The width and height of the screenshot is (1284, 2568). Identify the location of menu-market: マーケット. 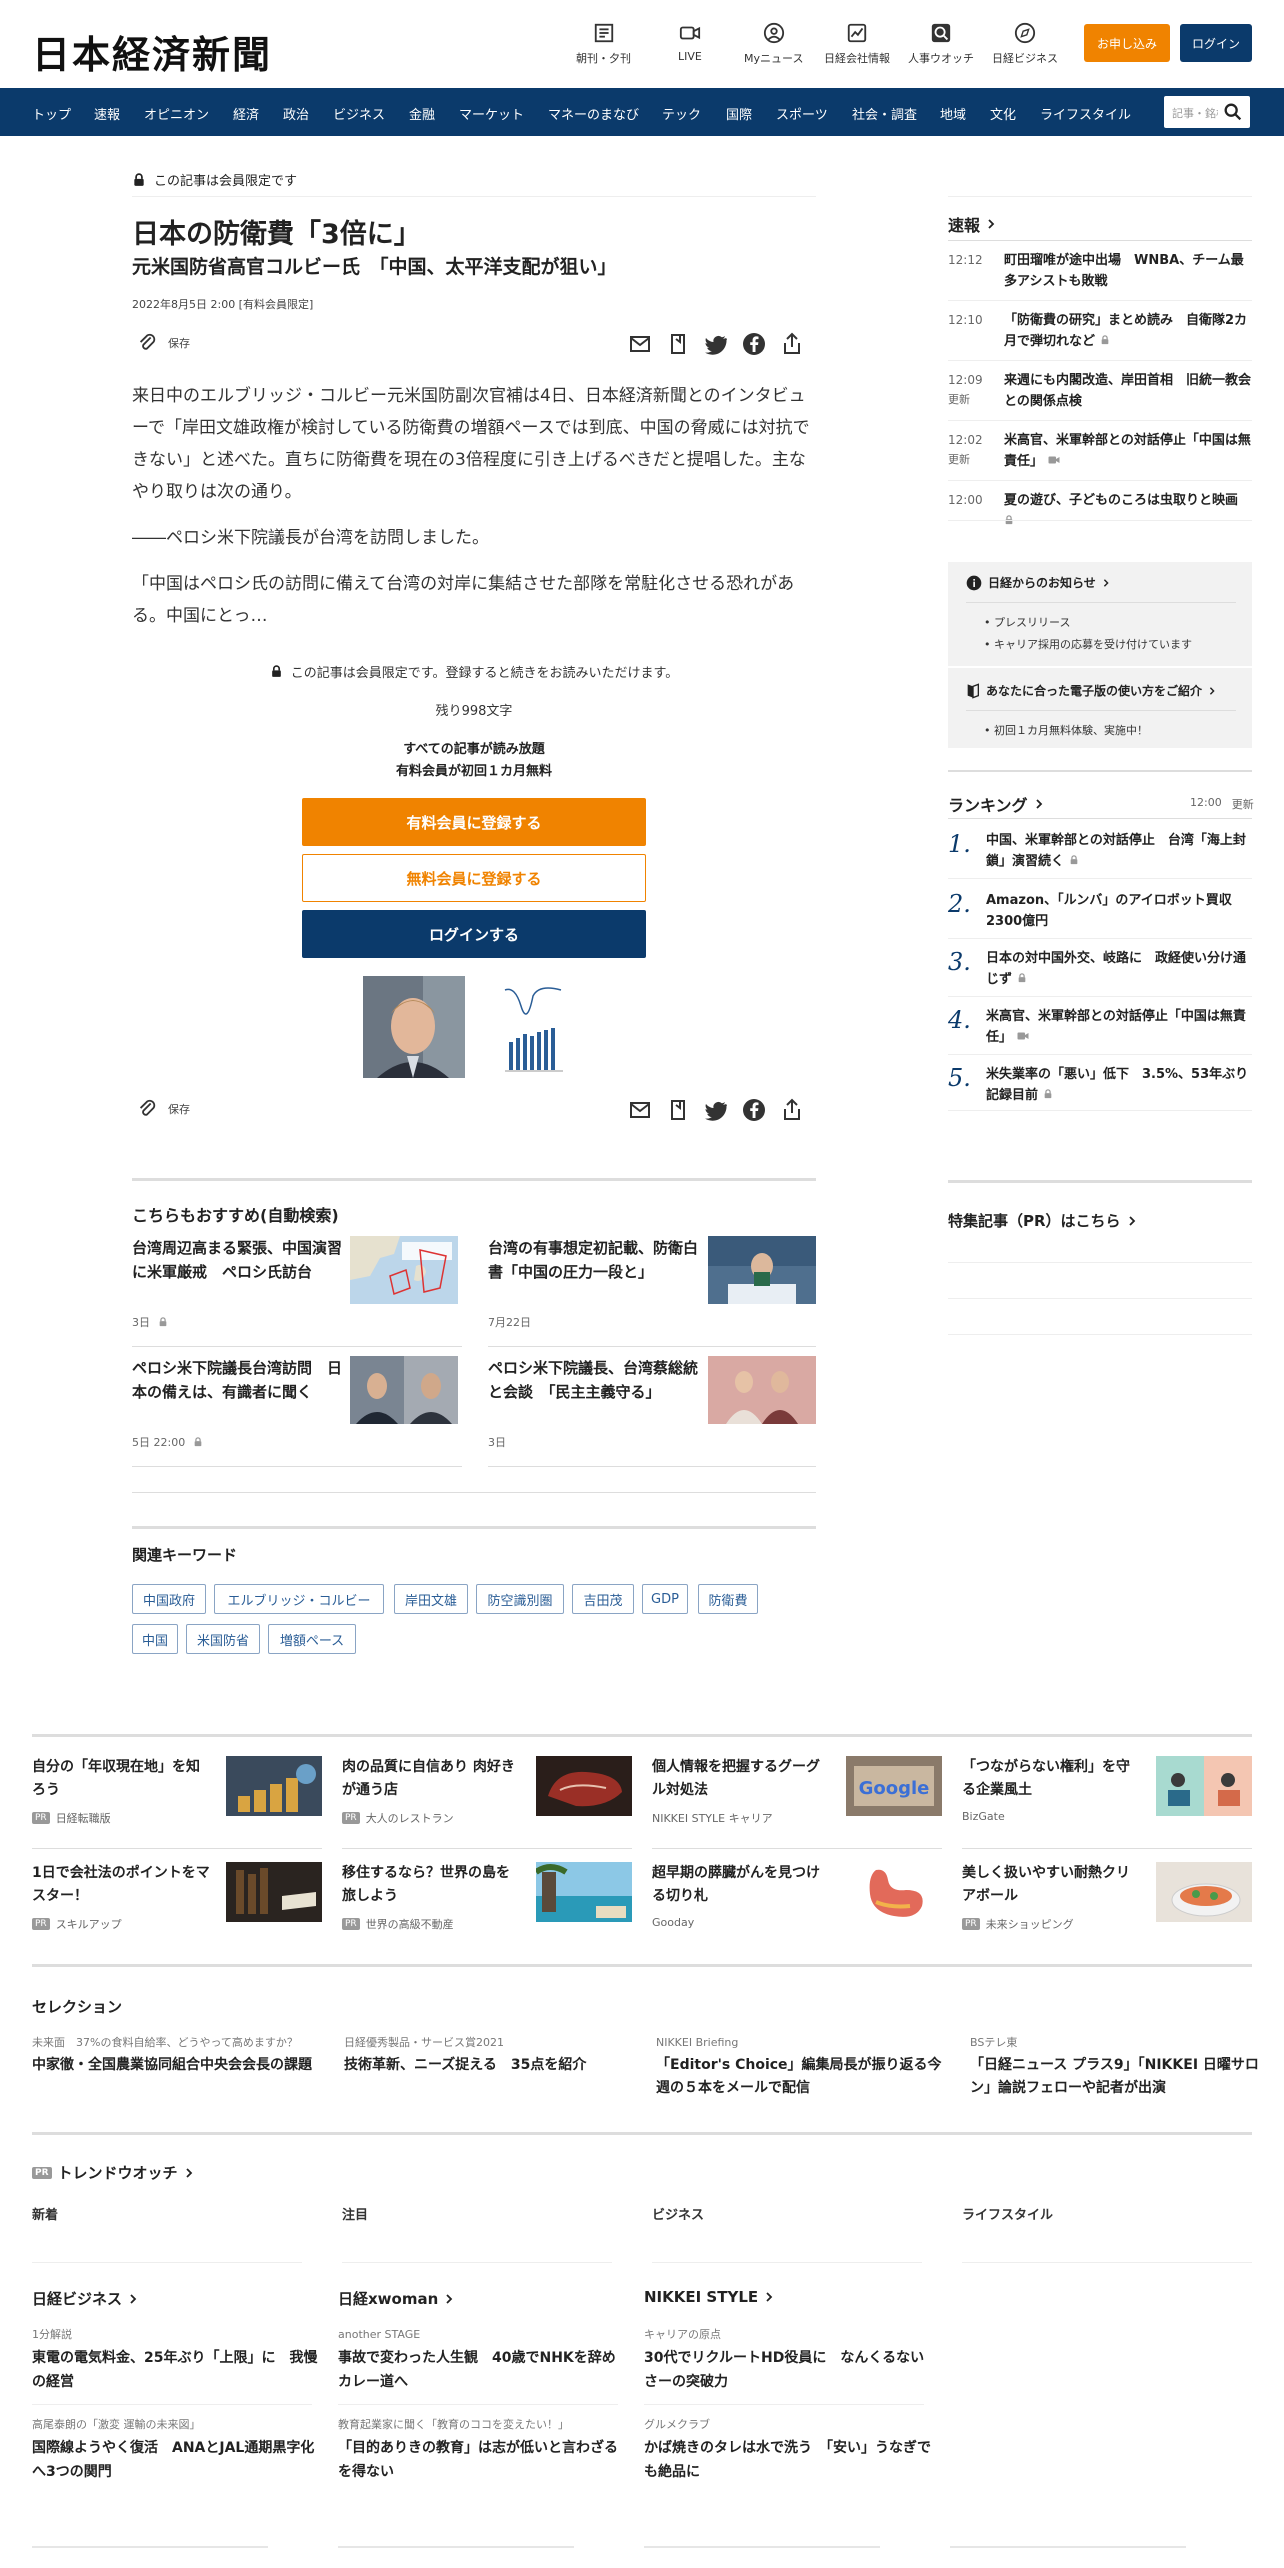
(491, 113).